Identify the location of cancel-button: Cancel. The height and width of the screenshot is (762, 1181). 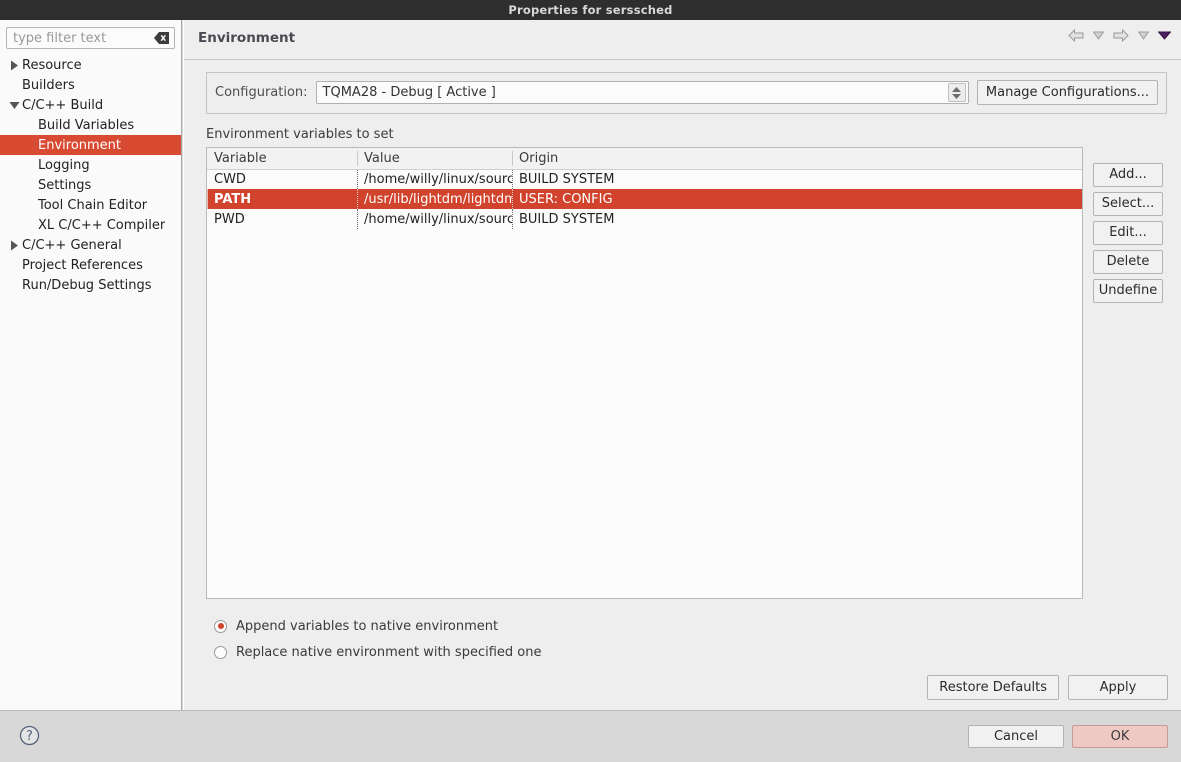
(1016, 736).